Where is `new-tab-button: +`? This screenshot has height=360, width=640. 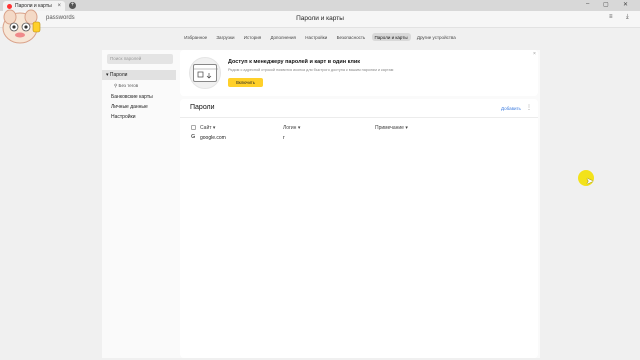
new-tab-button: + is located at coordinates (72, 5).